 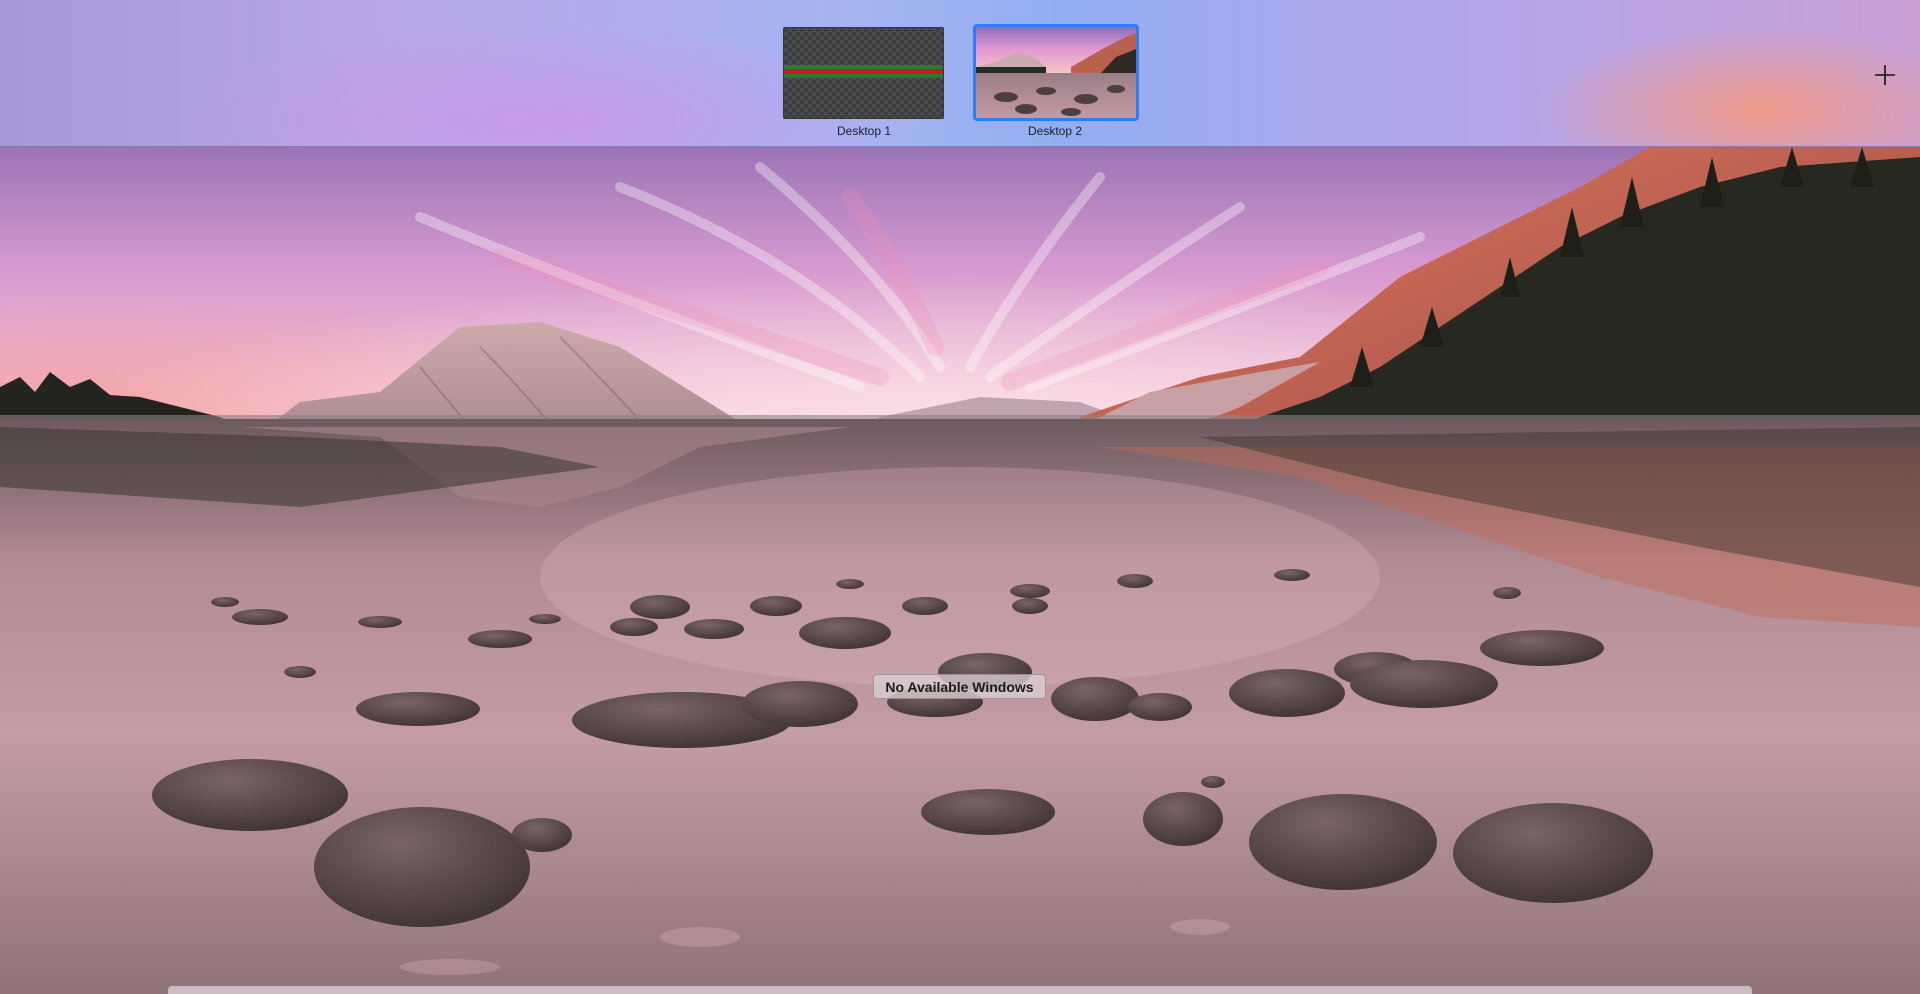 I want to click on mountain-lake-thumbnail-art, so click(x=1056, y=72).